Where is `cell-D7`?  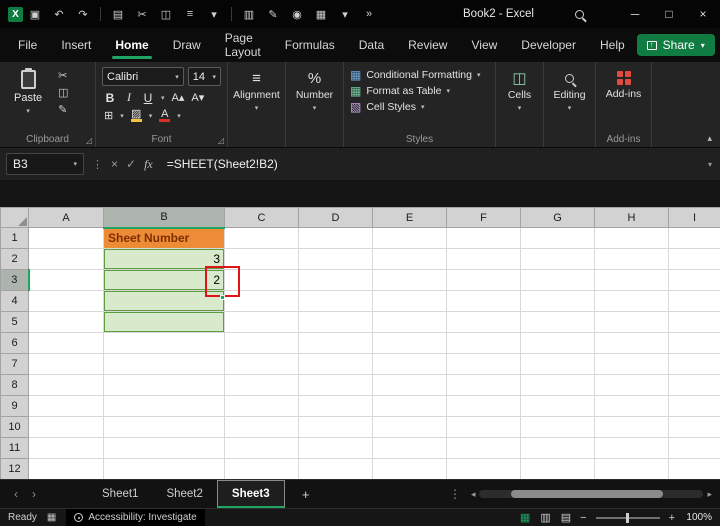
cell-D7 is located at coordinates (335, 364).